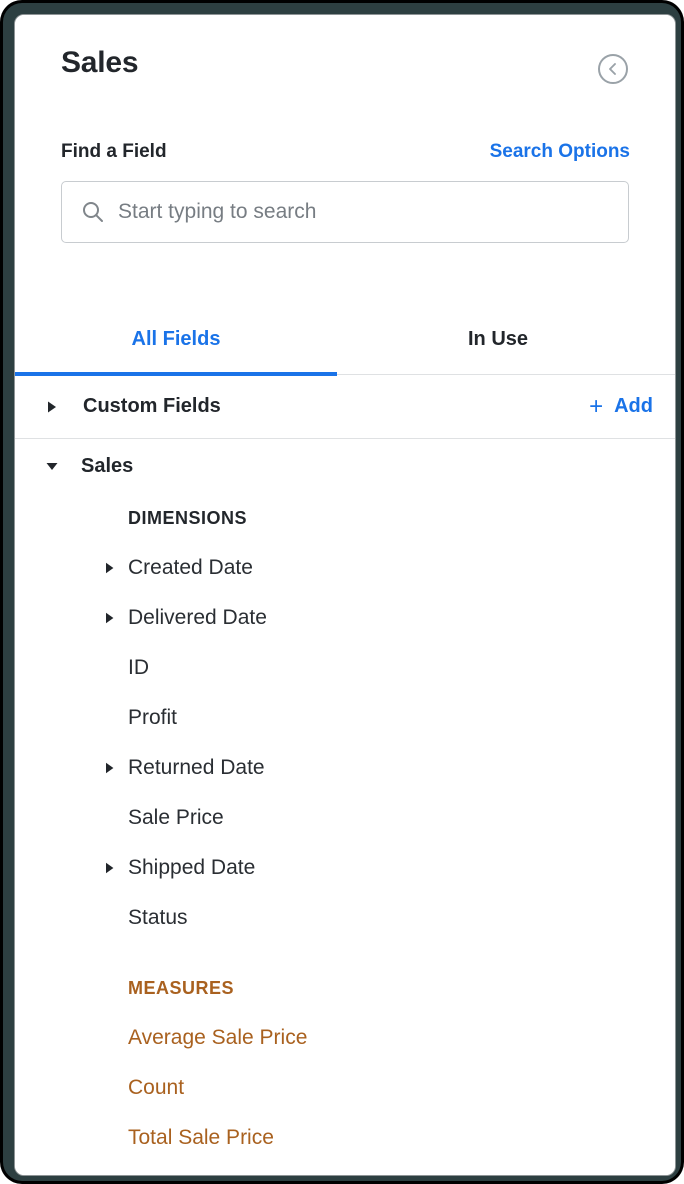 The width and height of the screenshot is (684, 1184). What do you see at coordinates (345, 818) in the screenshot?
I see `field-row: Sale Price` at bounding box center [345, 818].